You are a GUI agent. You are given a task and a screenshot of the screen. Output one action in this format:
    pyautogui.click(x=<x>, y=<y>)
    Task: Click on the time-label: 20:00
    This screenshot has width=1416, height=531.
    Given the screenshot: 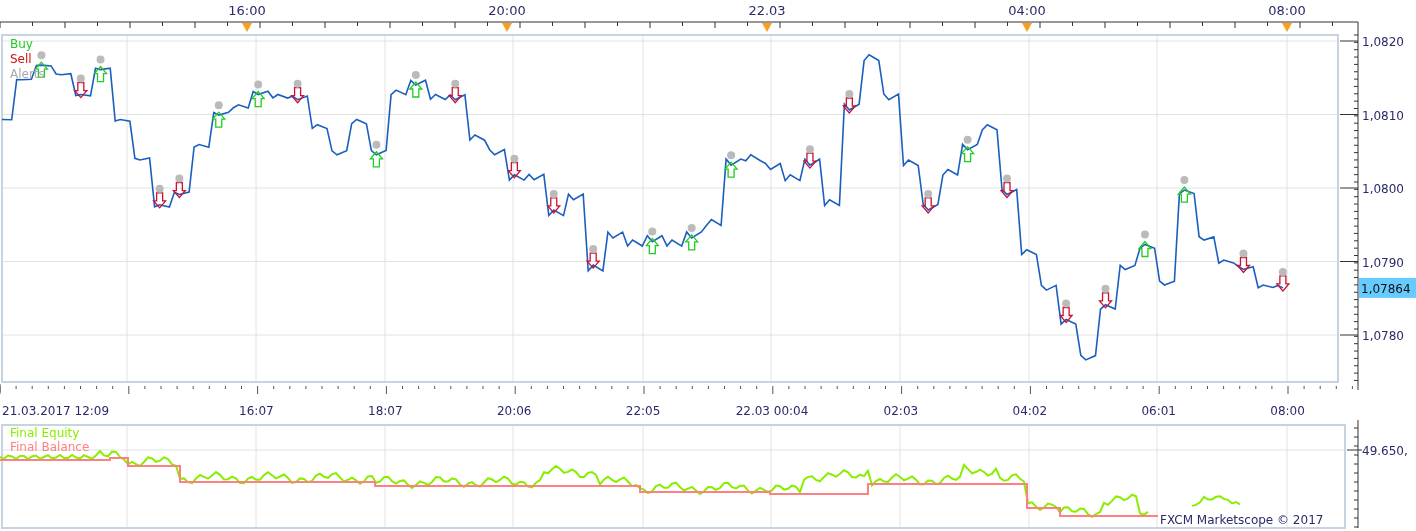 What is the action you would take?
    pyautogui.click(x=507, y=10)
    